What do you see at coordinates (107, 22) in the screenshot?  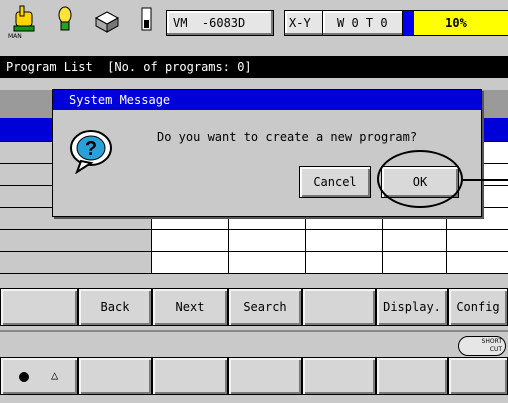 I see `workpiece-icon` at bounding box center [107, 22].